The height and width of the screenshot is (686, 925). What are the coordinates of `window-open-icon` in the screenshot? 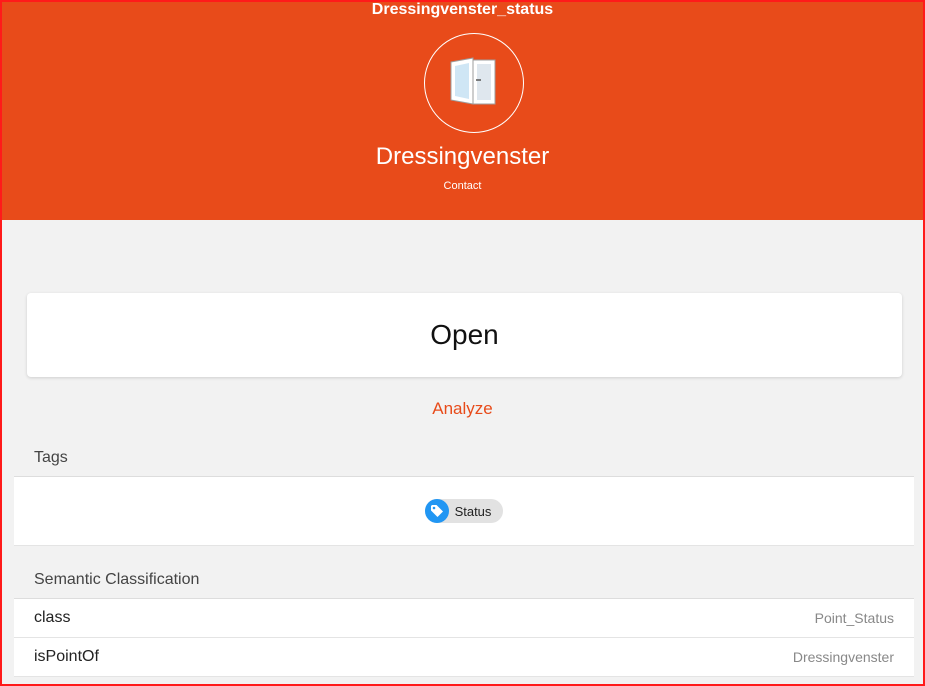 It's located at (473, 81).